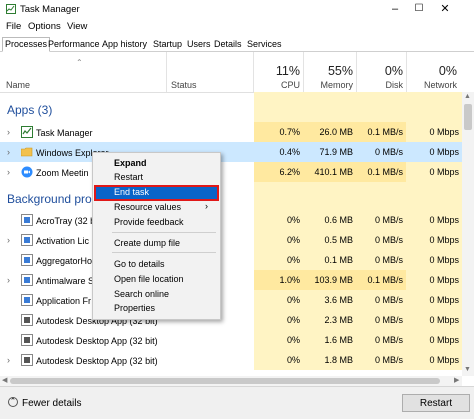  Describe the element at coordinates (395, 9) in the screenshot. I see `minimize-button: –` at that location.